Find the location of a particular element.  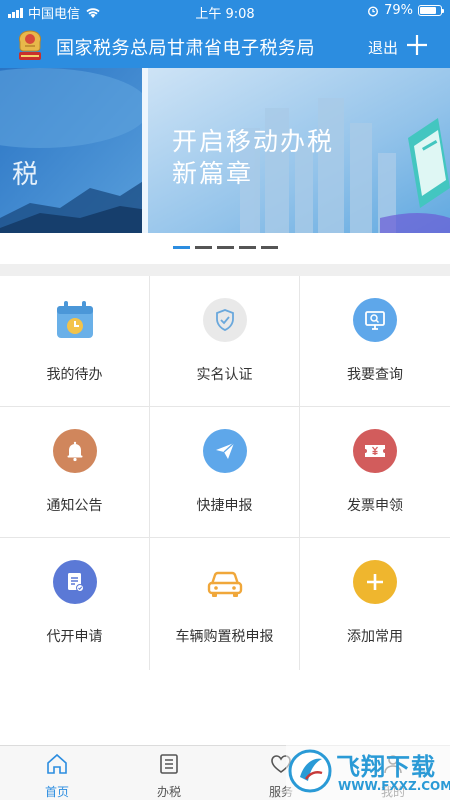

app-header: 中国电信 上午 9:08 79% 国家税务总局甘肃省电子税务局 退出 is located at coordinates (225, 34).